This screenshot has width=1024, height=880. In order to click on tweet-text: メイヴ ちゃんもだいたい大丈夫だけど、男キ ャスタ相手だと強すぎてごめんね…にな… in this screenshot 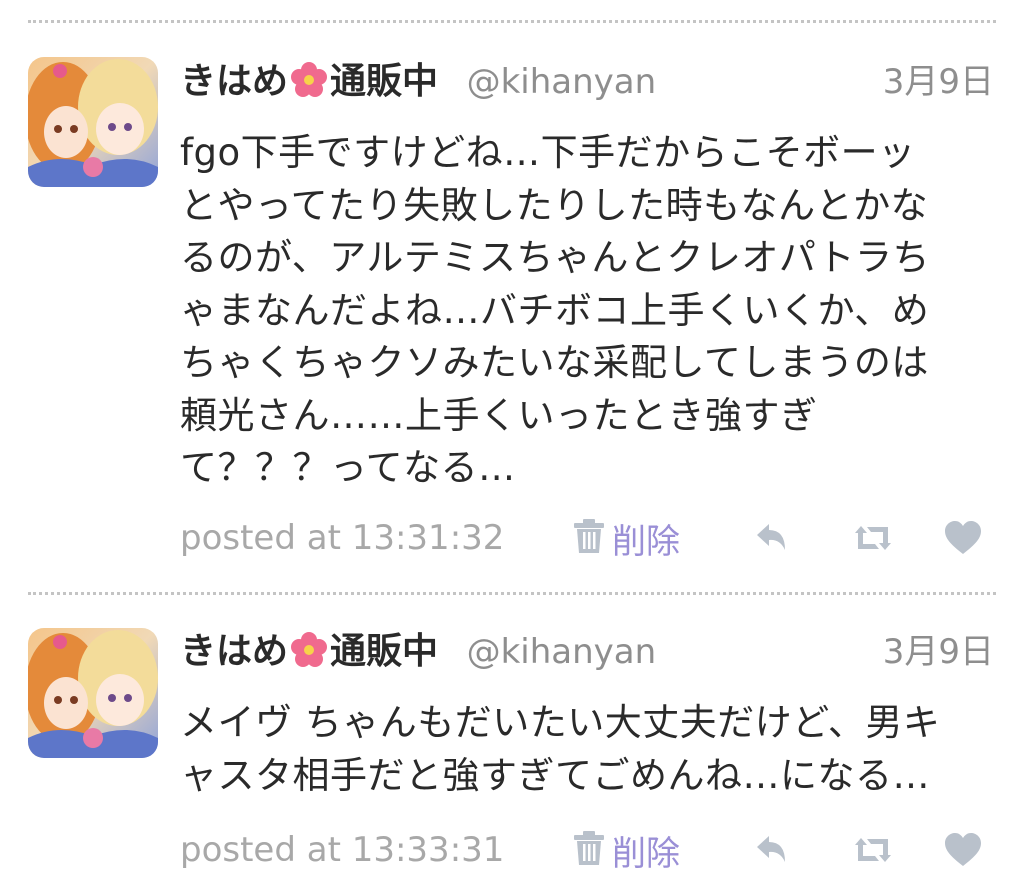, I will do `click(560, 749)`.